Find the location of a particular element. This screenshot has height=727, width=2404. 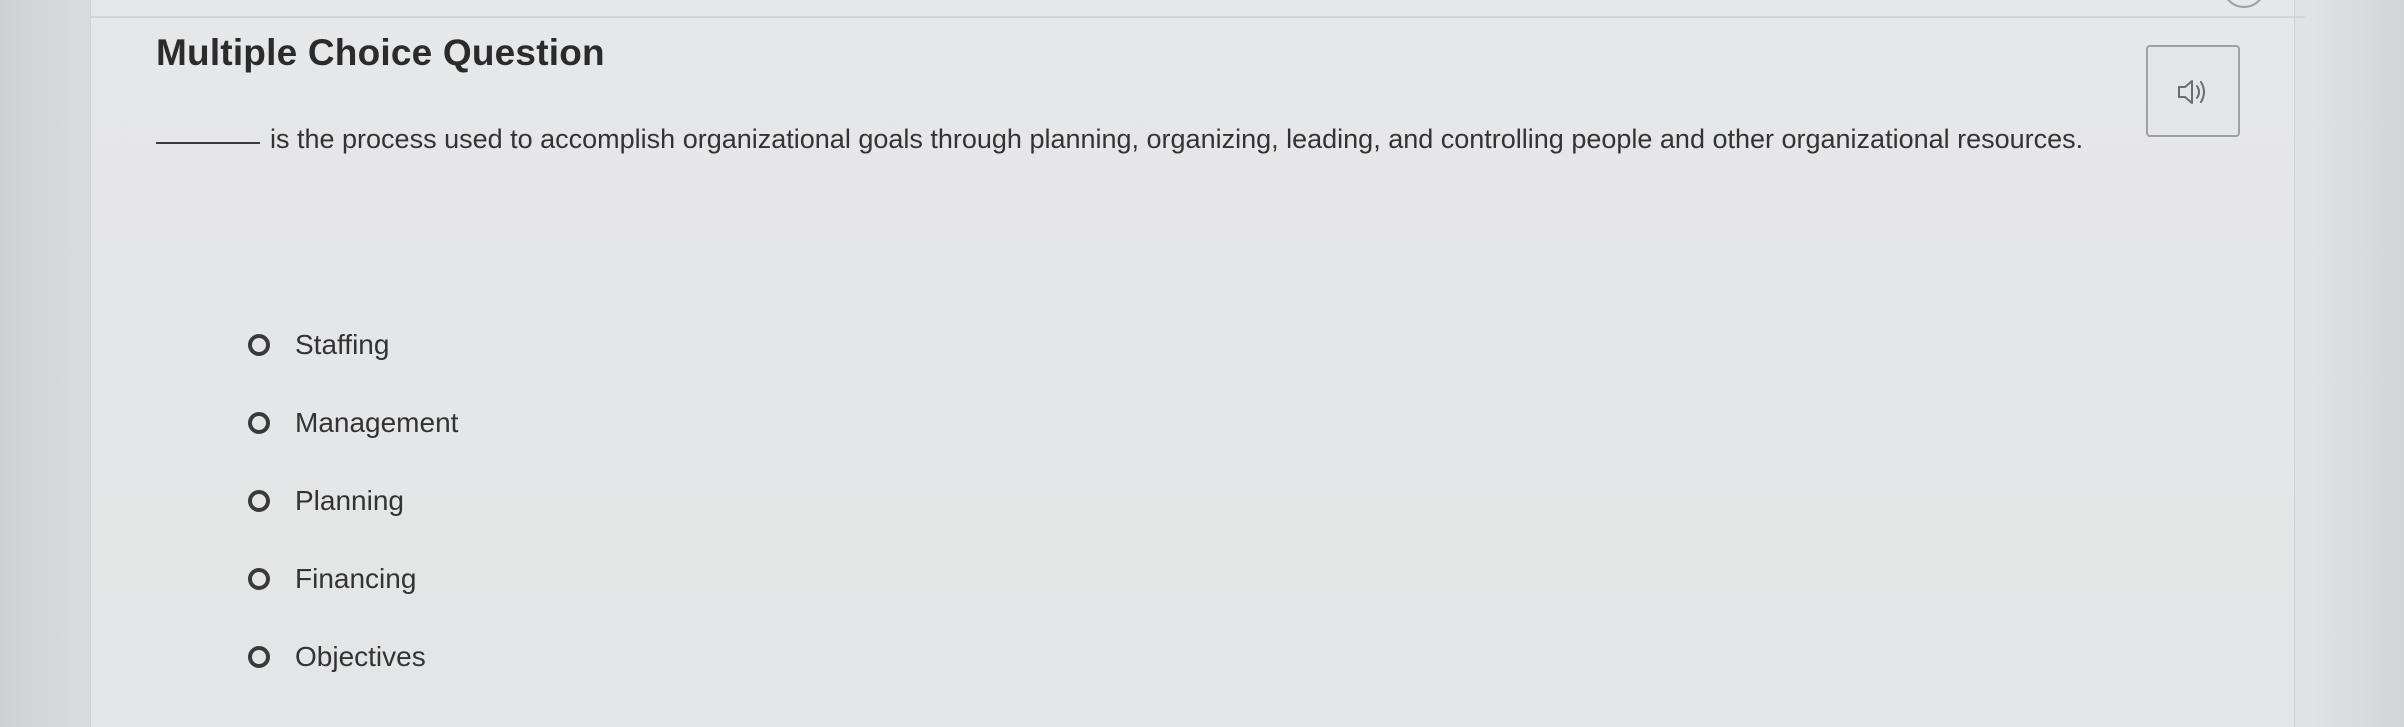

option-label: Management is located at coordinates (377, 422).